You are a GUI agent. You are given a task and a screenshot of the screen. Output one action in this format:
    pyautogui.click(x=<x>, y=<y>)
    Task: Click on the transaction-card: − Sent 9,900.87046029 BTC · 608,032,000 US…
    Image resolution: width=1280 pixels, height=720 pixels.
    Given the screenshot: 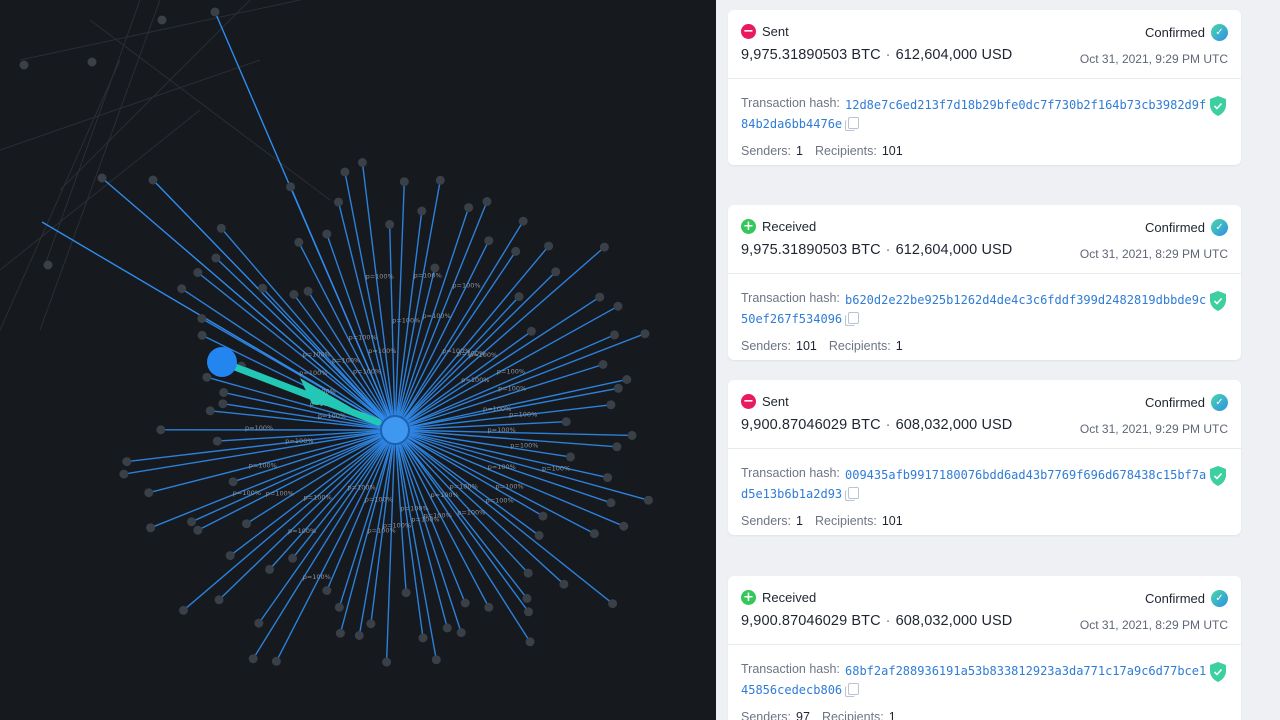 What is the action you would take?
    pyautogui.click(x=984, y=457)
    